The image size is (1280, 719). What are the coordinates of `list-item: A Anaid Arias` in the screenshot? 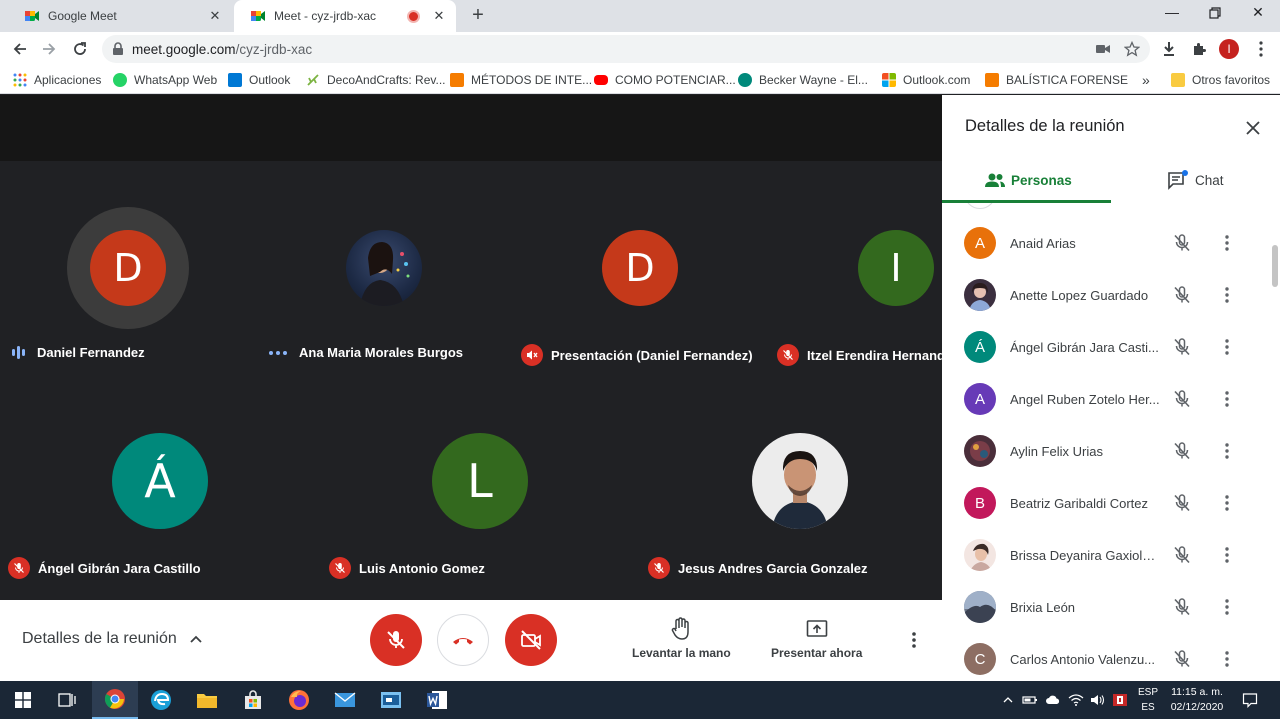 It's located at (1111, 243).